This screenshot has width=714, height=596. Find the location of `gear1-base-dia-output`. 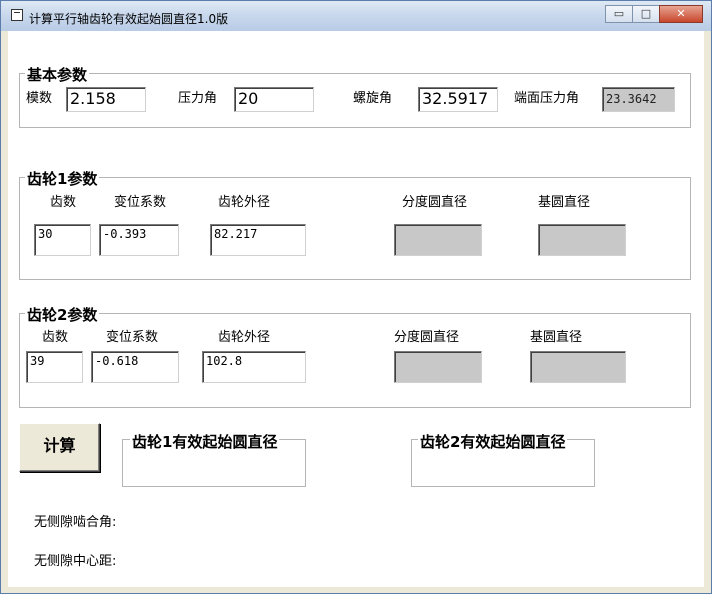

gear1-base-dia-output is located at coordinates (582, 240).